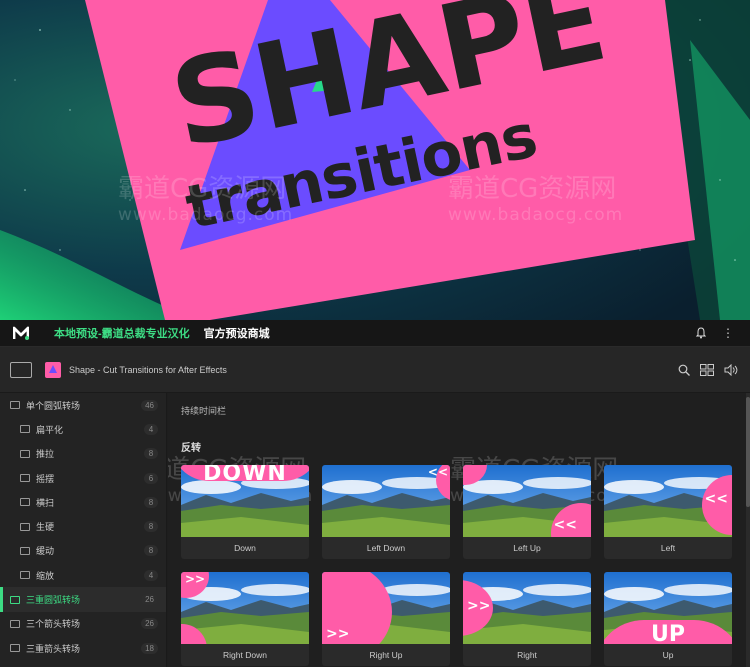  I want to click on sidebar-item-label: 横扫, so click(45, 502).